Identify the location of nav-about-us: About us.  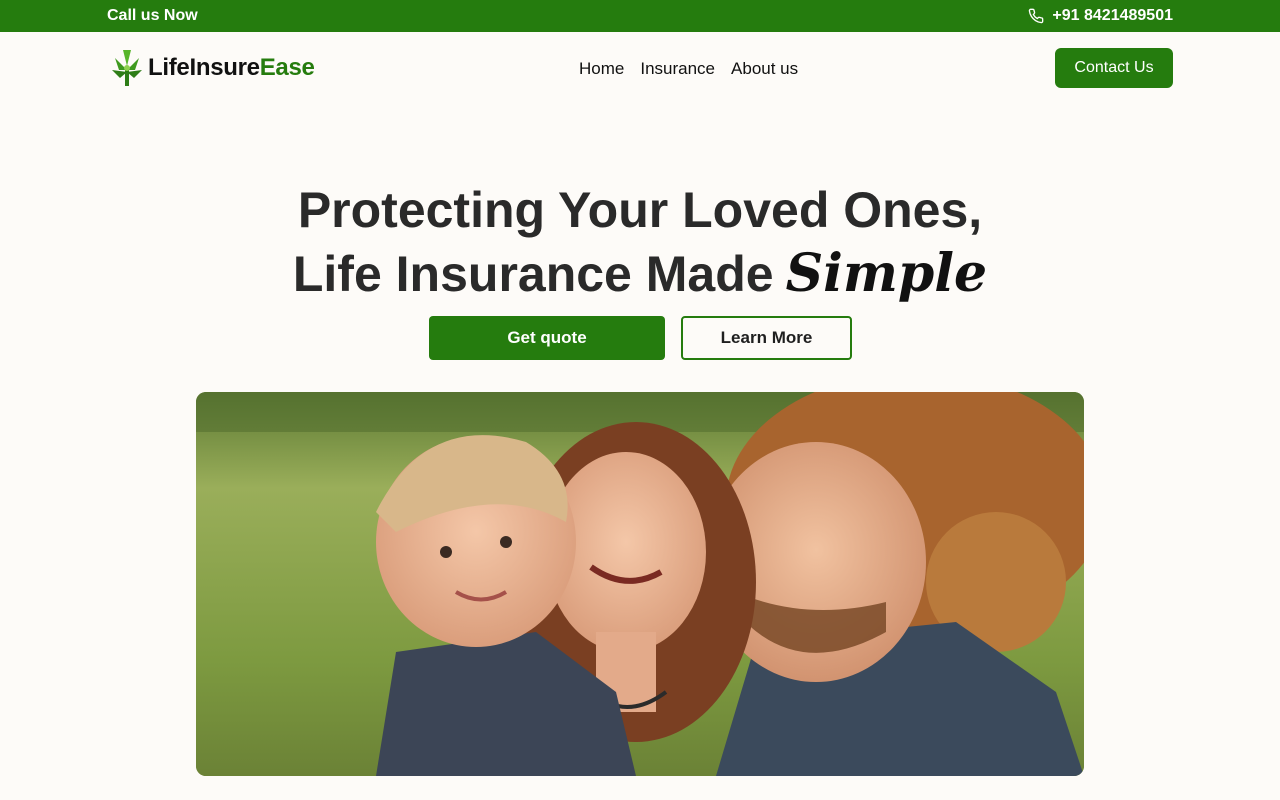
(764, 69).